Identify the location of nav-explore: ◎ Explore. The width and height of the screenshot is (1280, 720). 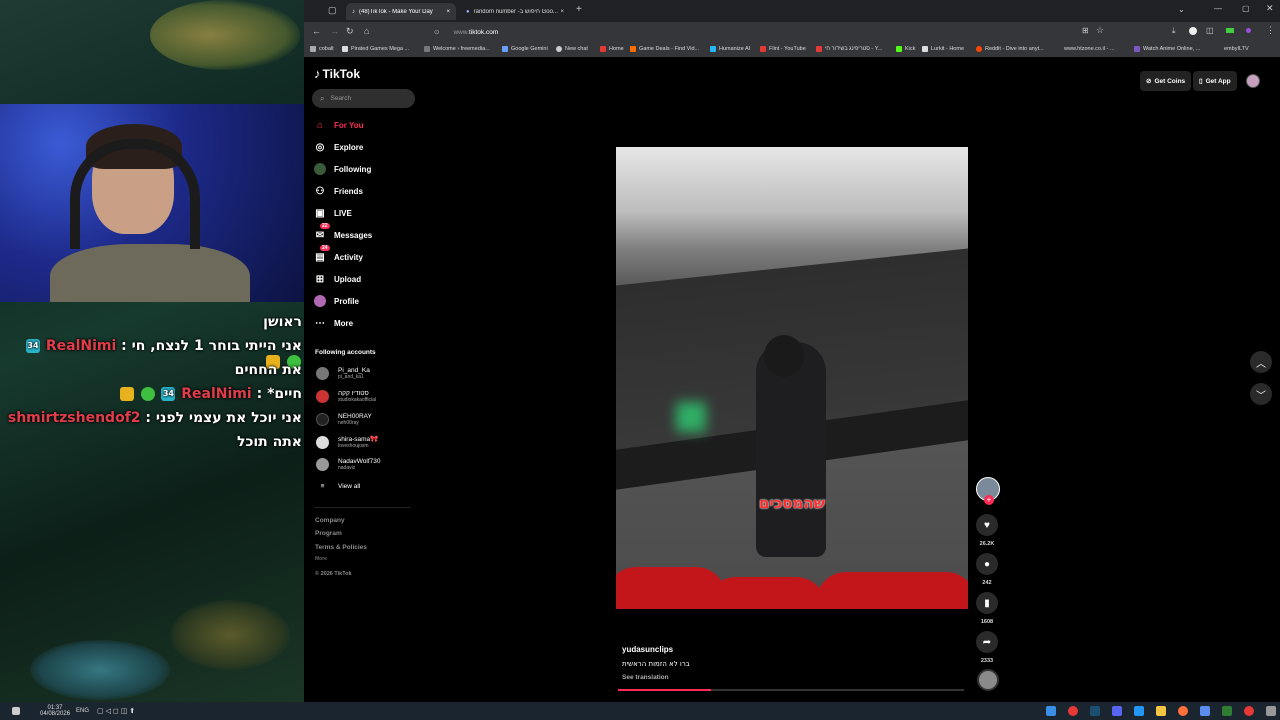
(339, 147).